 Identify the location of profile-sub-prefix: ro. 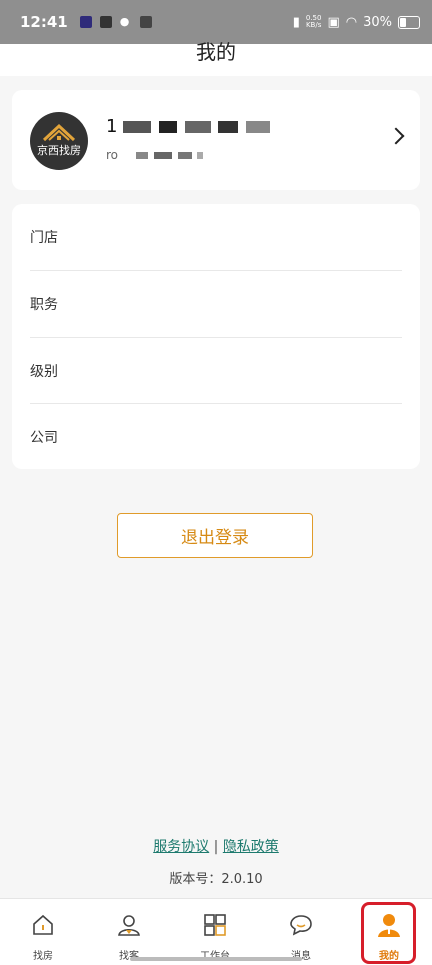
(112, 155).